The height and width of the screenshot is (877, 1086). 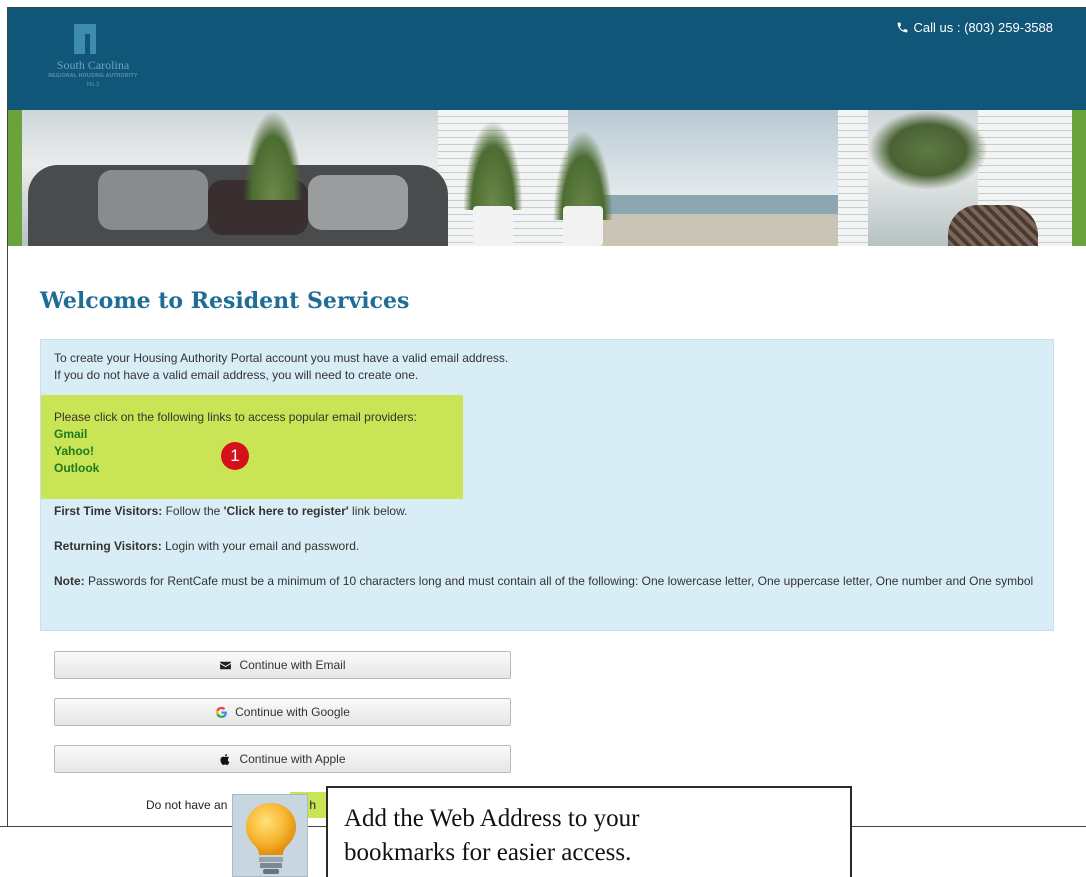 What do you see at coordinates (378, 511) in the screenshot?
I see `first-visitors-post: link below.` at bounding box center [378, 511].